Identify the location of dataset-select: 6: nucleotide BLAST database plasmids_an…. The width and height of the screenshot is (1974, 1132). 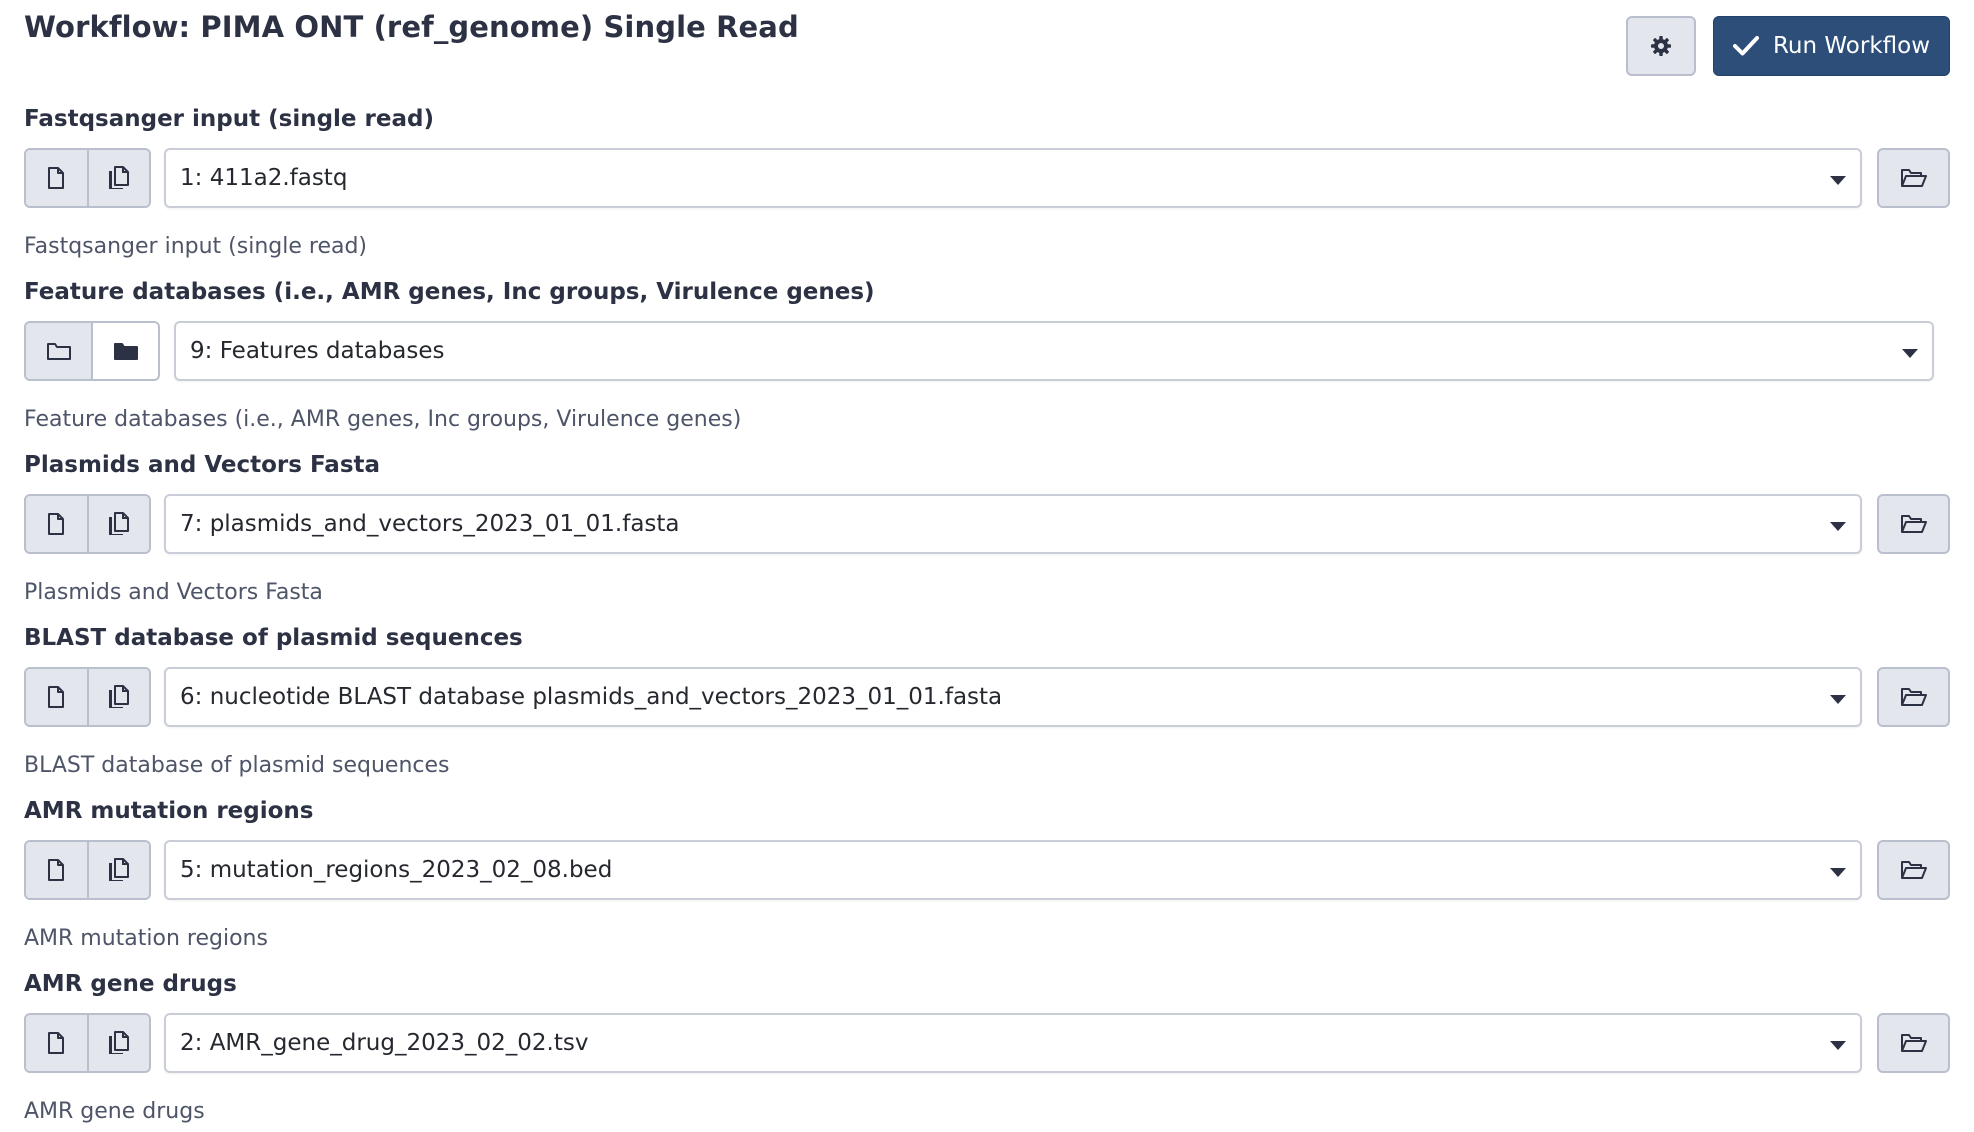
(1013, 697).